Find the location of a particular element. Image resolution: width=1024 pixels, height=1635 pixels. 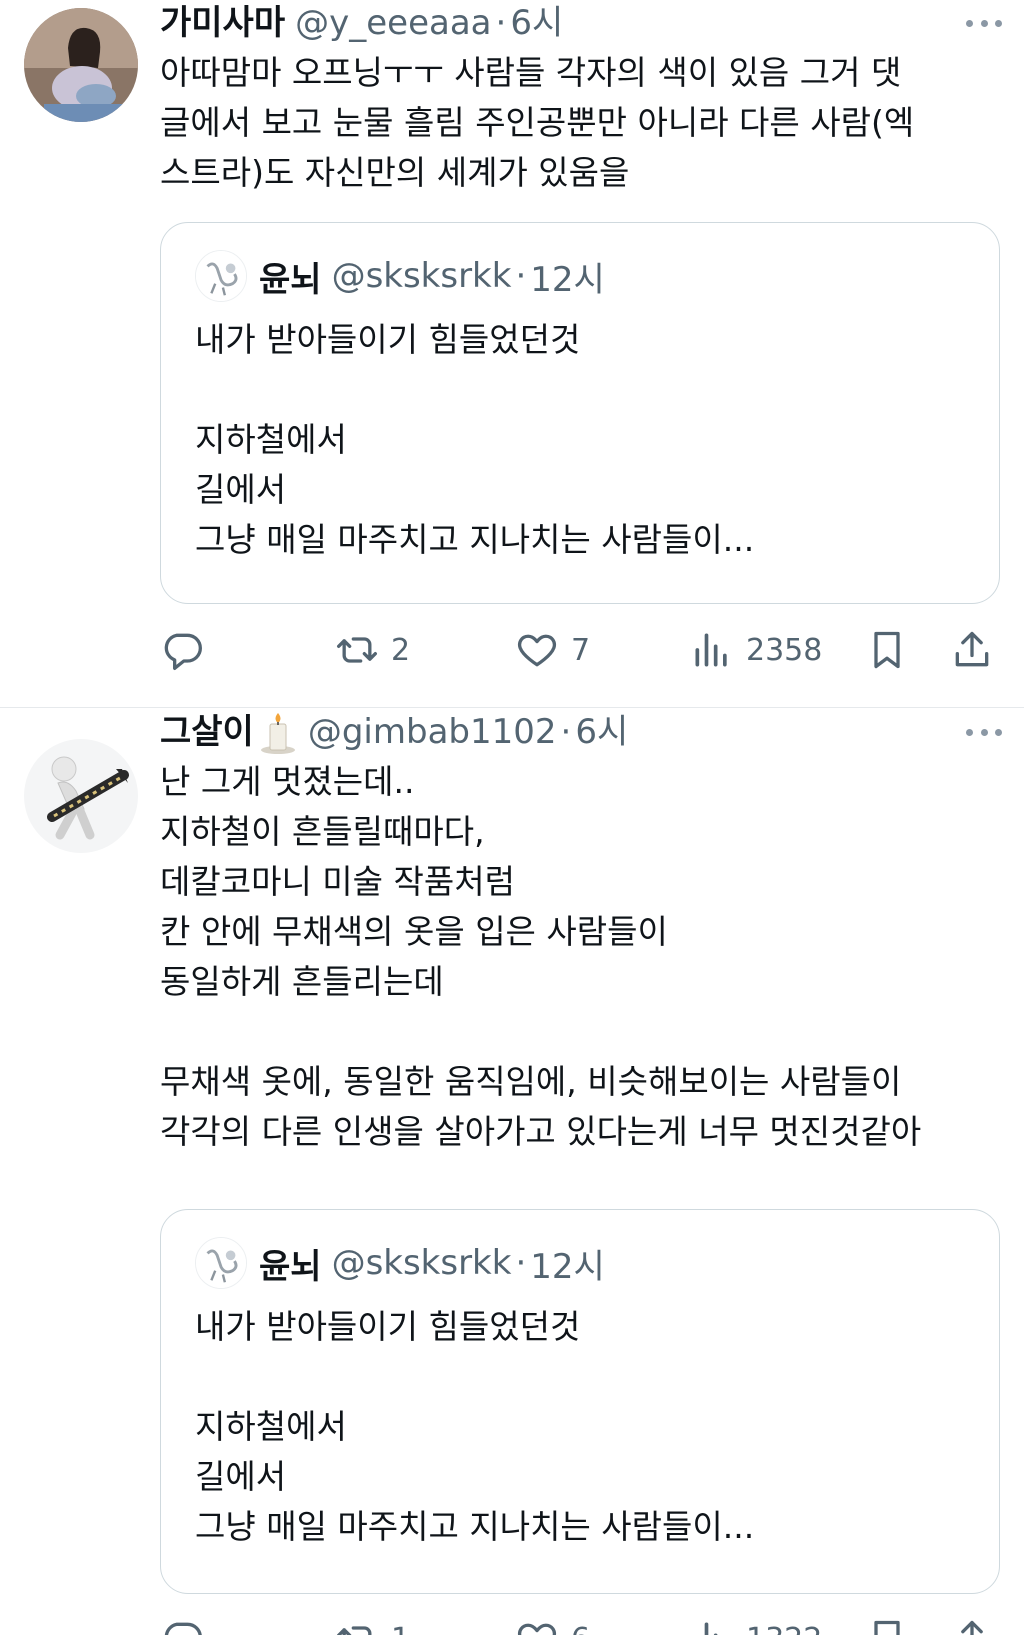

tweet-actions: 1 6 1322 is located at coordinates (585, 1622).